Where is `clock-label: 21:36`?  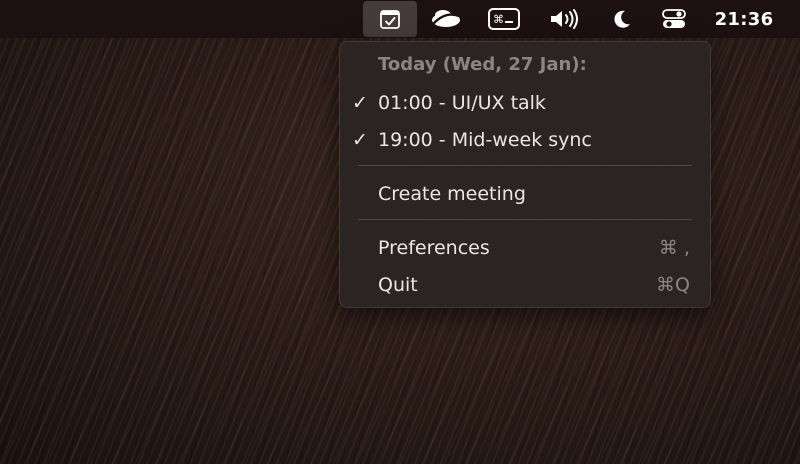
clock-label: 21:36 is located at coordinates (744, 19).